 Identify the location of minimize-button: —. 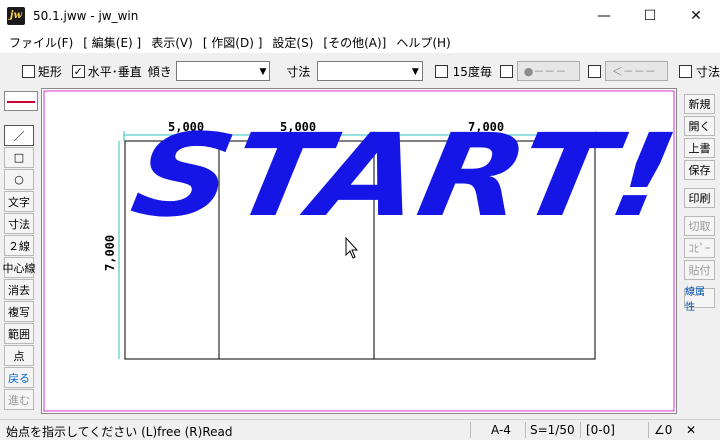
(604, 15).